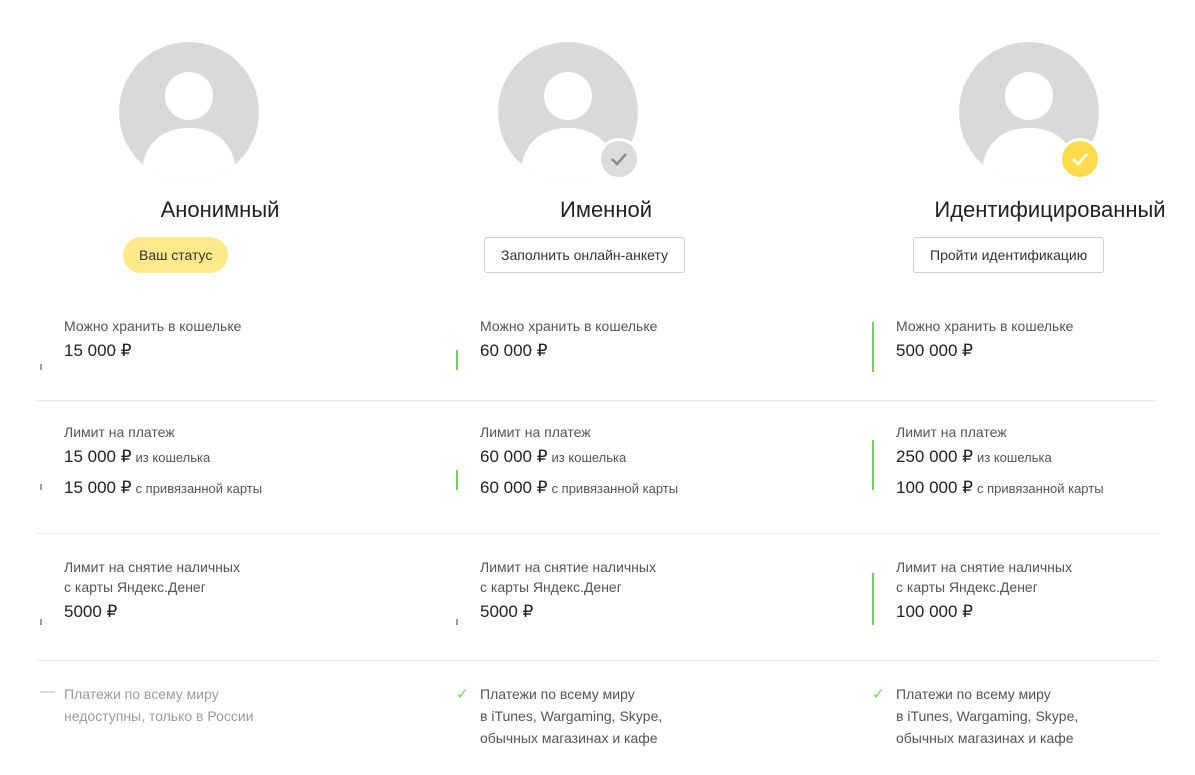  What do you see at coordinates (584, 255) in the screenshot?
I see `fill-online-form-button: Заполнить онлайн-анкету` at bounding box center [584, 255].